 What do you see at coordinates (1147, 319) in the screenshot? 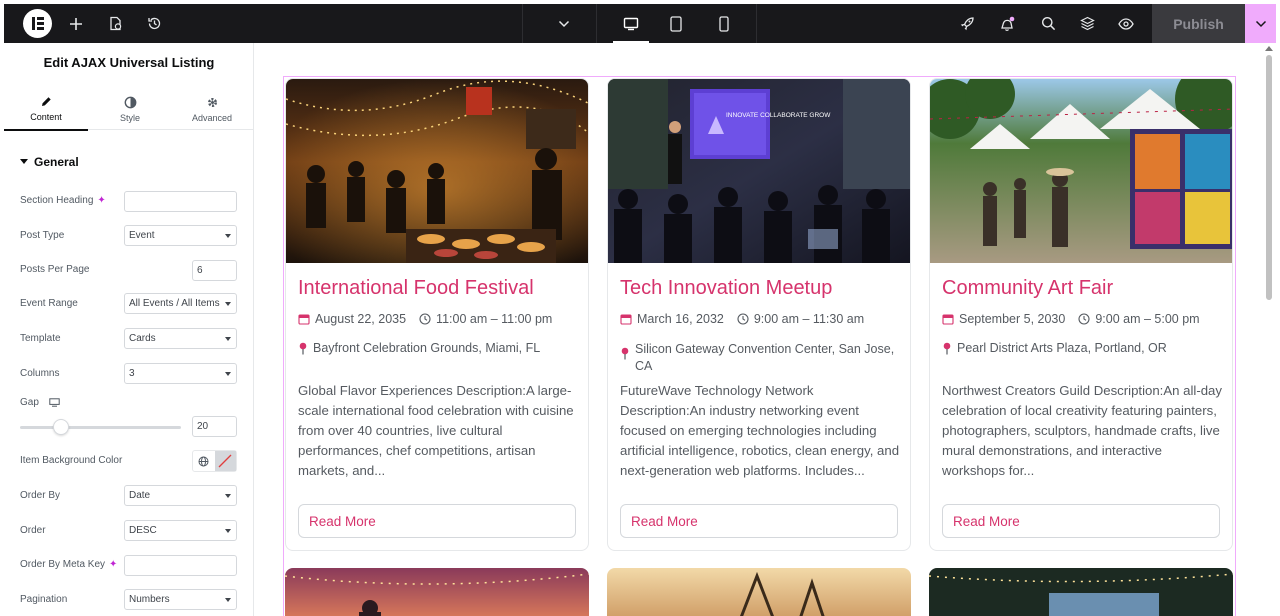
I see `event-time: 9:00 am – 5:00 pm` at bounding box center [1147, 319].